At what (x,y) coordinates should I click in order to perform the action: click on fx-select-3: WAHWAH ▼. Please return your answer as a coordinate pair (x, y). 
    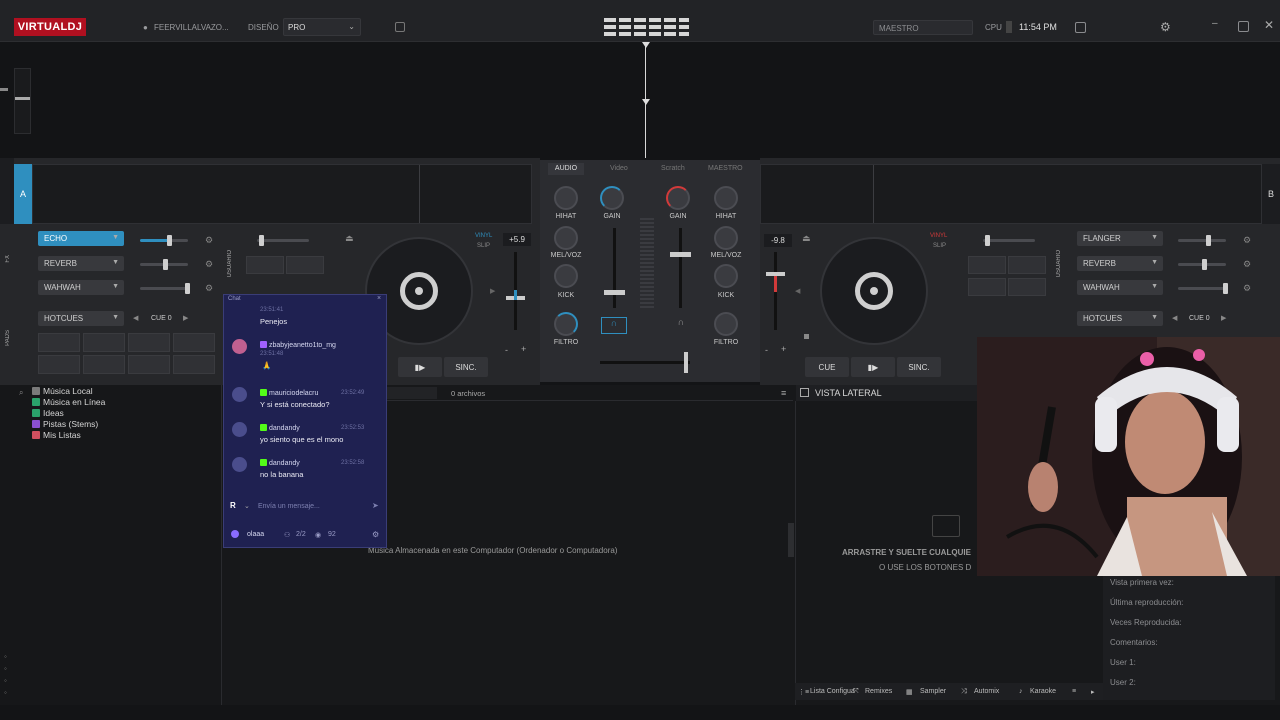
    Looking at the image, I should click on (81, 287).